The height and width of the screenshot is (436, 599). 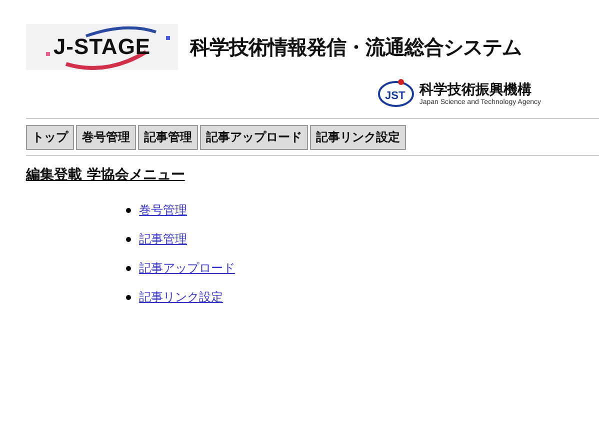 I want to click on menu-link: 記事管理, so click(x=163, y=239).